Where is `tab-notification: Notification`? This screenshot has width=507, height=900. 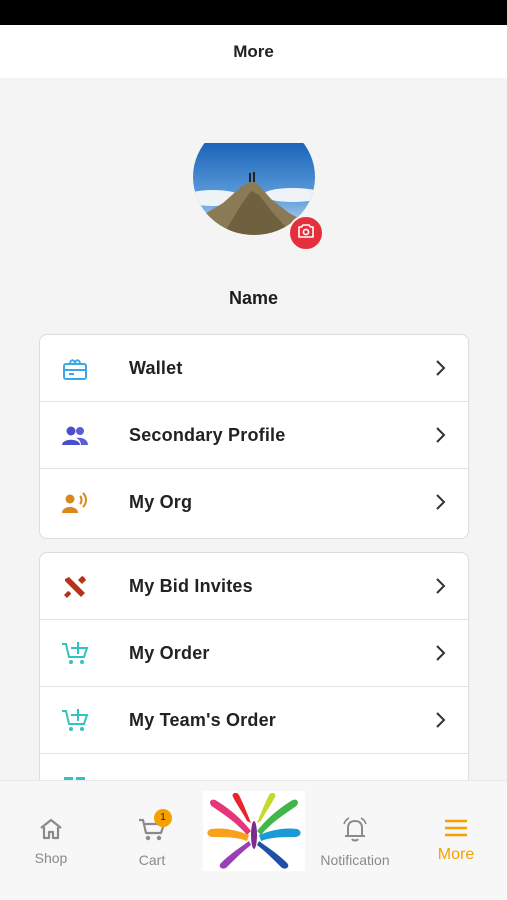 tab-notification: Notification is located at coordinates (355, 842).